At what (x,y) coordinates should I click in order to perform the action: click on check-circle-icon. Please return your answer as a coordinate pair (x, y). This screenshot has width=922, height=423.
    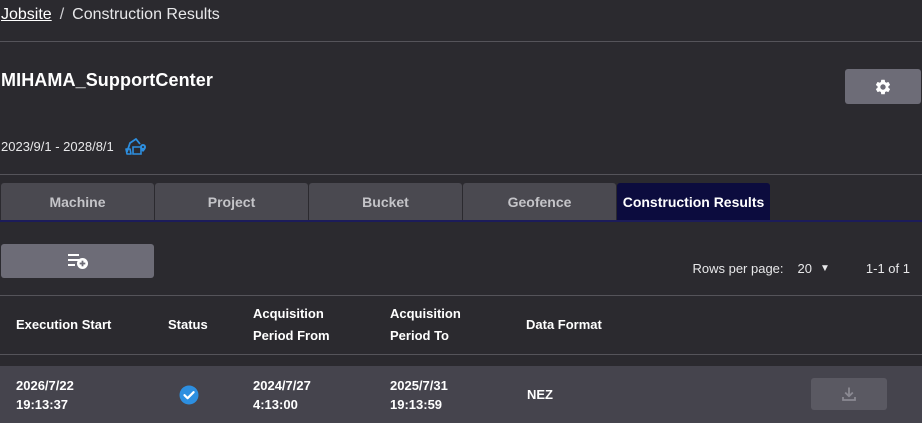
    Looking at the image, I should click on (189, 395).